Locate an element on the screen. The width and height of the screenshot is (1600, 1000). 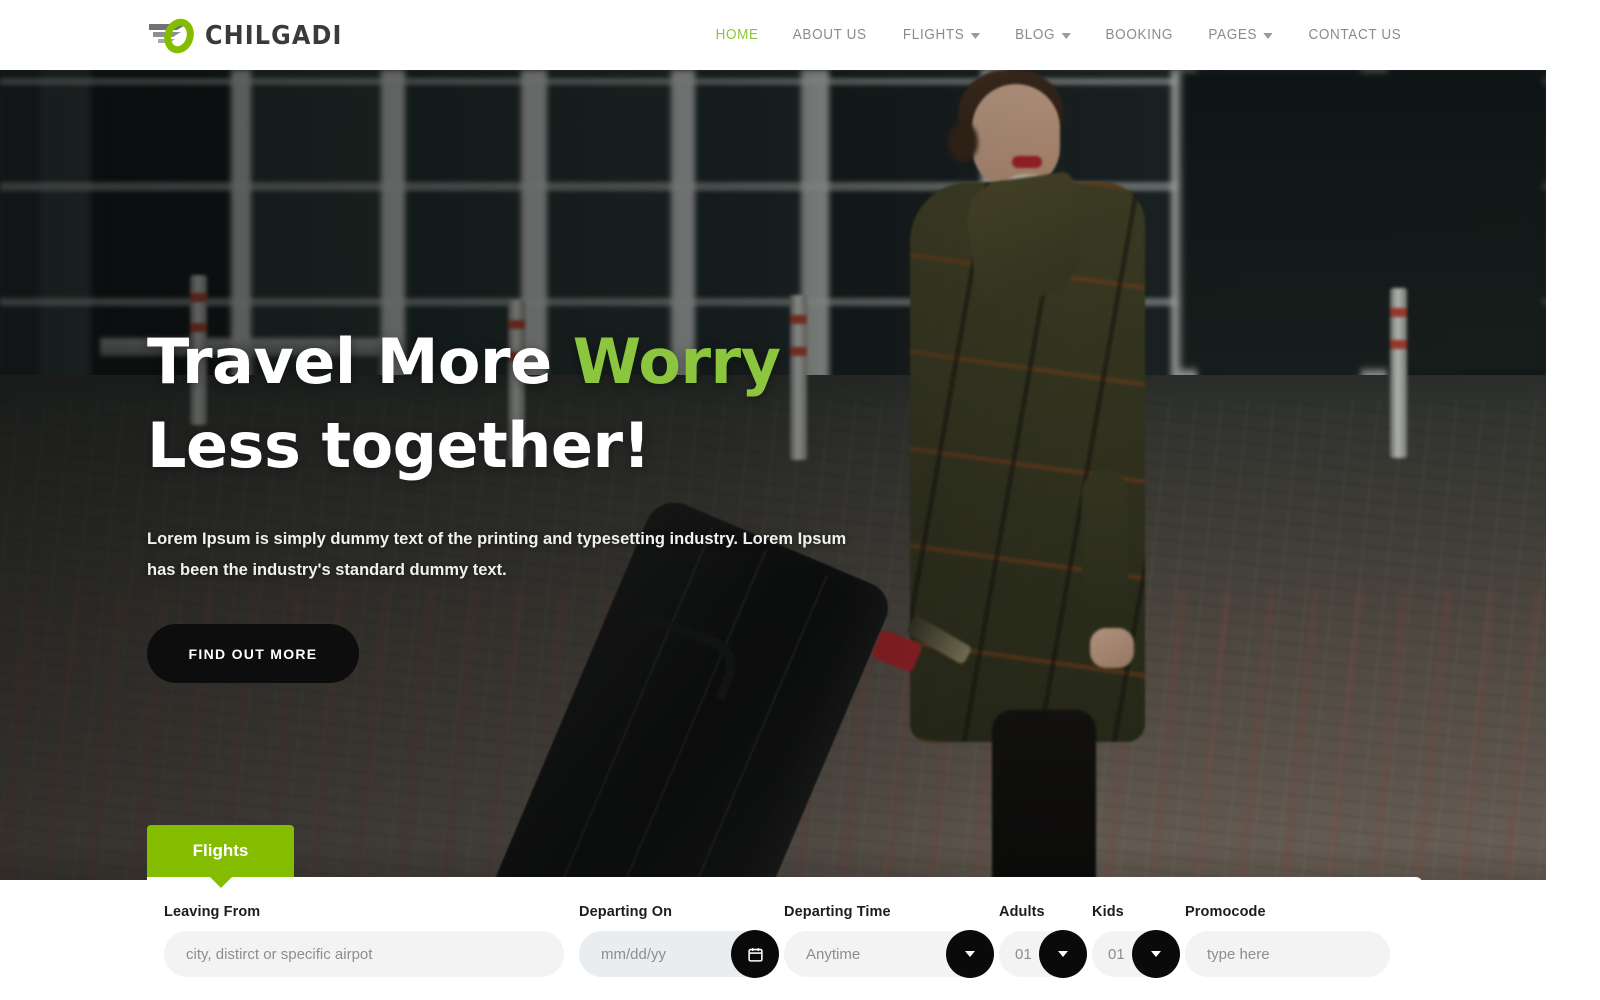
nav-item-about-us: ABOUT US is located at coordinates (830, 35).